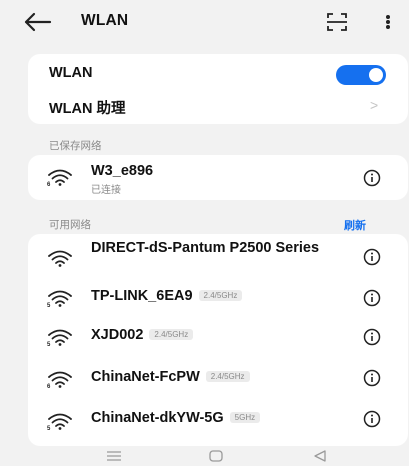 Image resolution: width=409 pixels, height=466 pixels. I want to click on wlan-assistant-row: WLAN 助理 >, so click(218, 106).